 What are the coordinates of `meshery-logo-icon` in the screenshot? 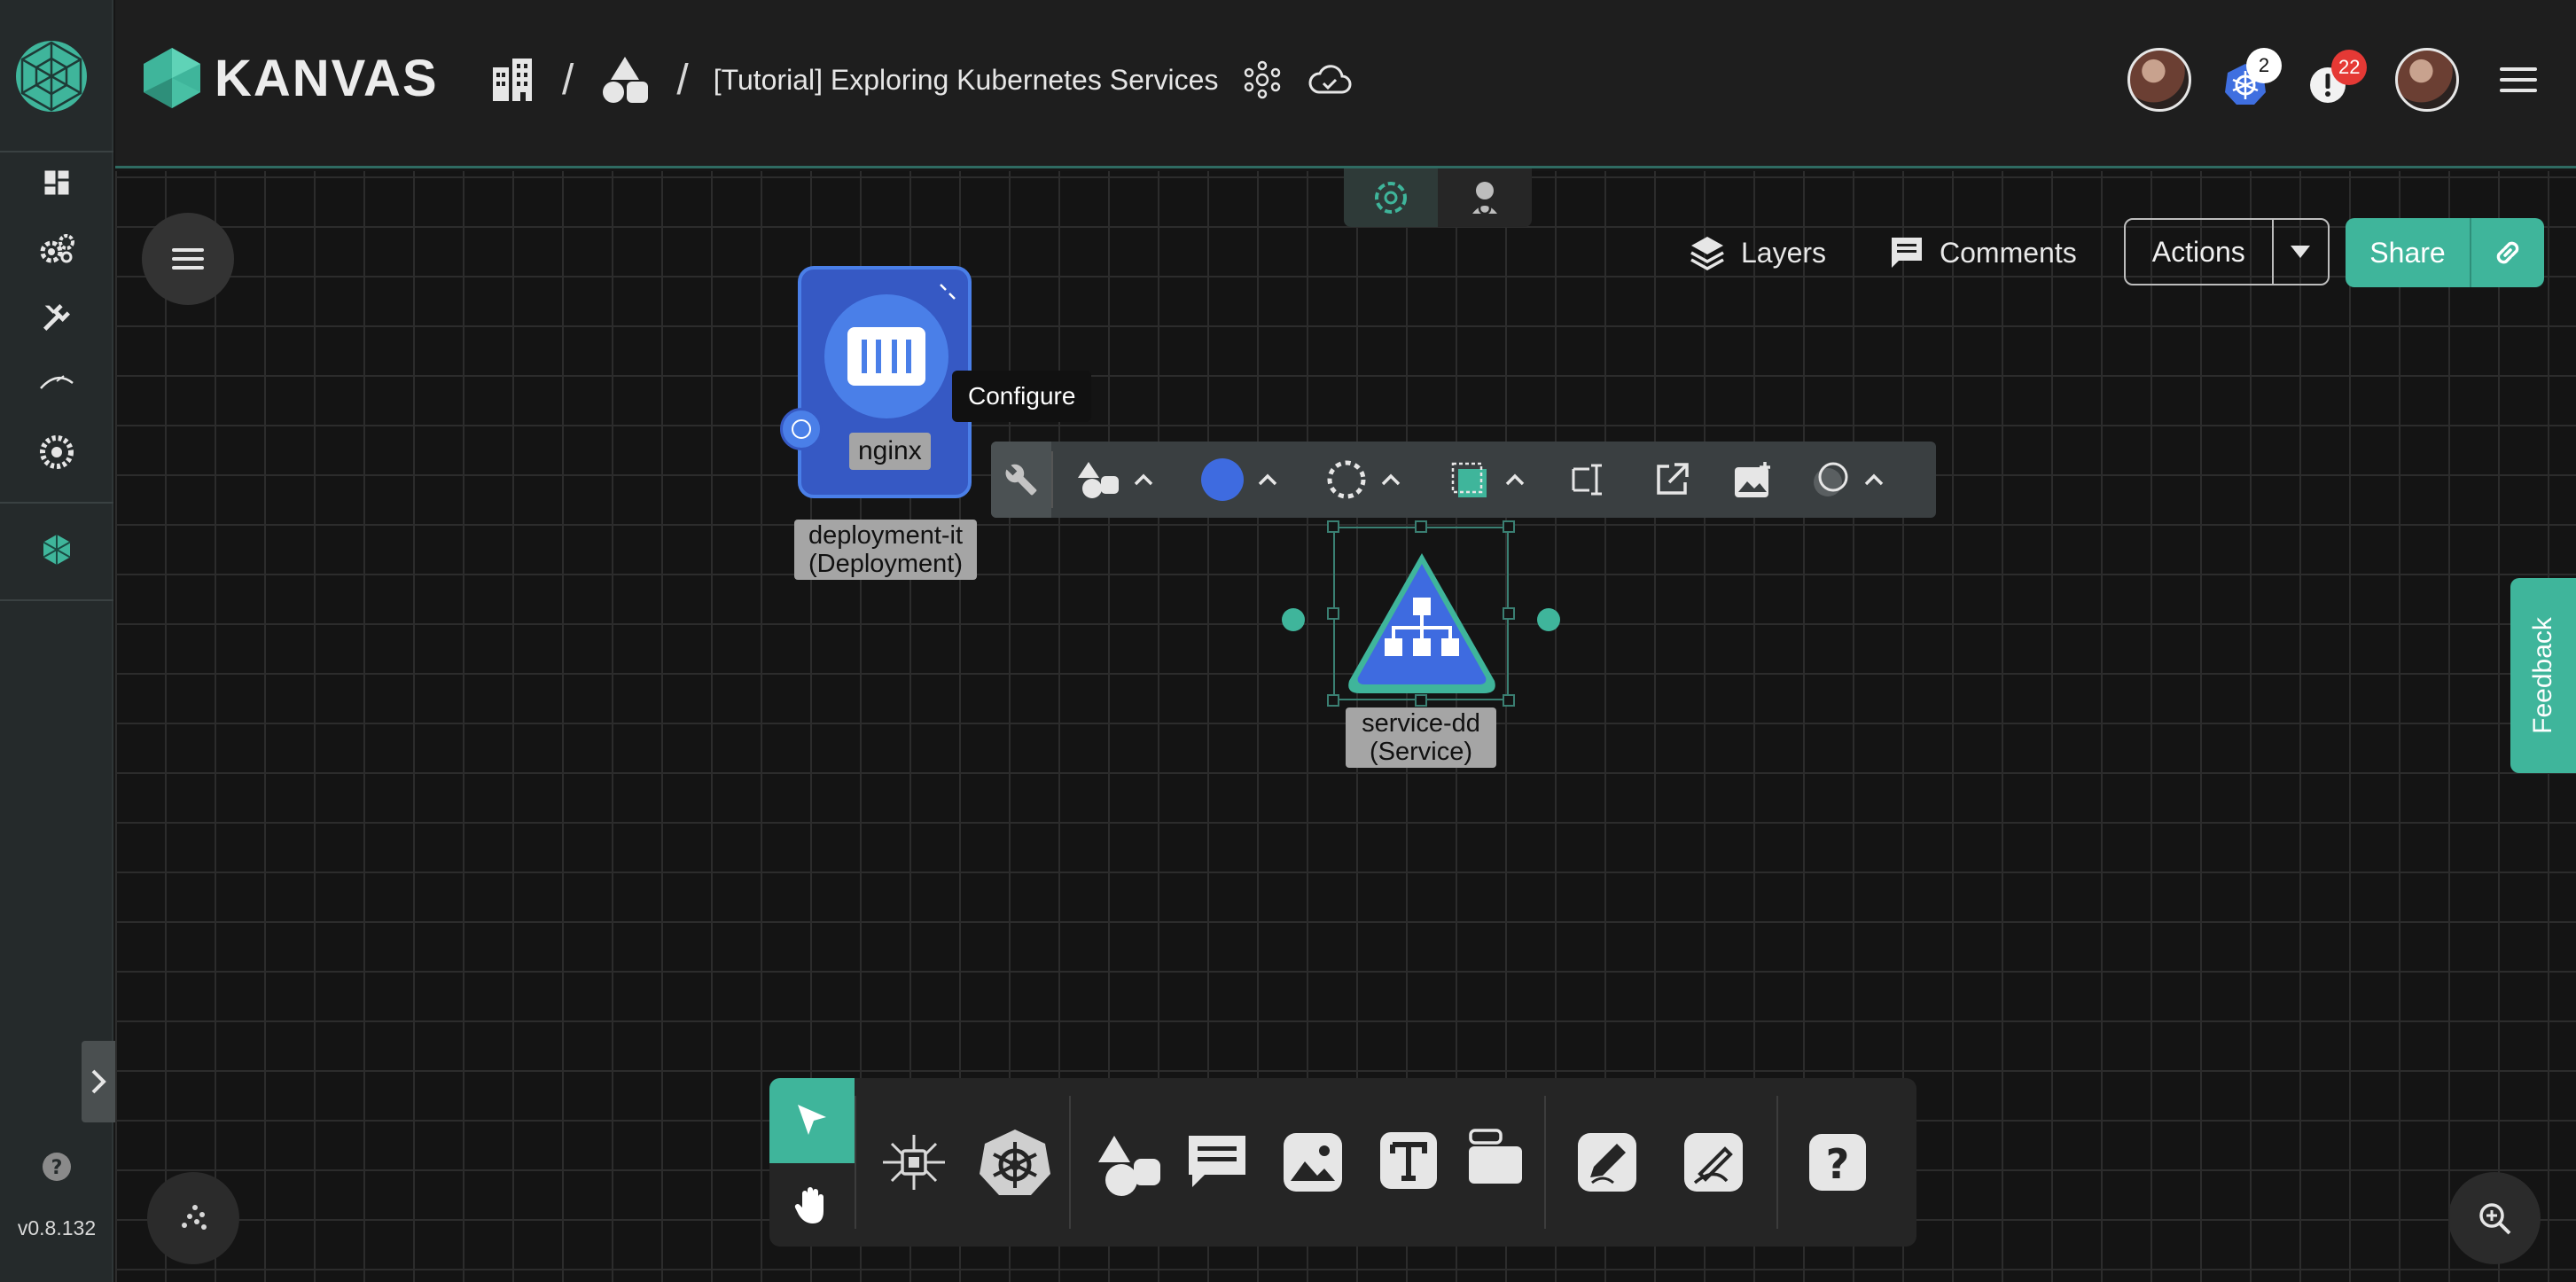 It's located at (51, 76).